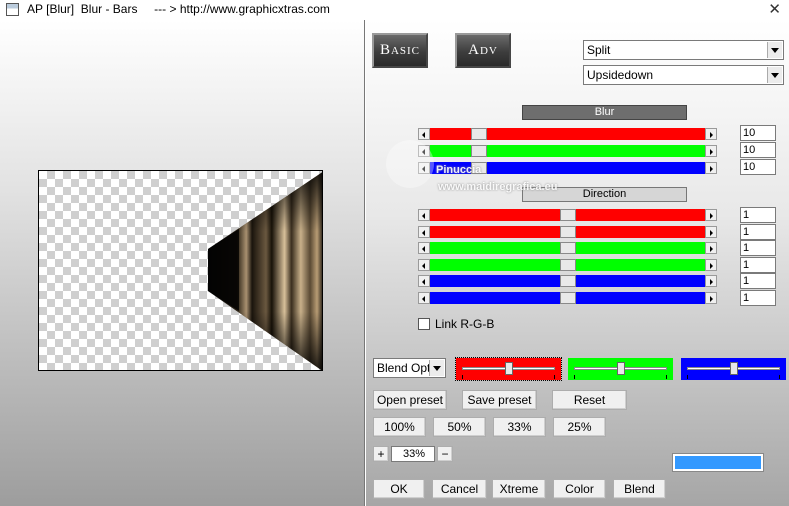  I want to click on xtreme-button: Xtreme, so click(519, 489).